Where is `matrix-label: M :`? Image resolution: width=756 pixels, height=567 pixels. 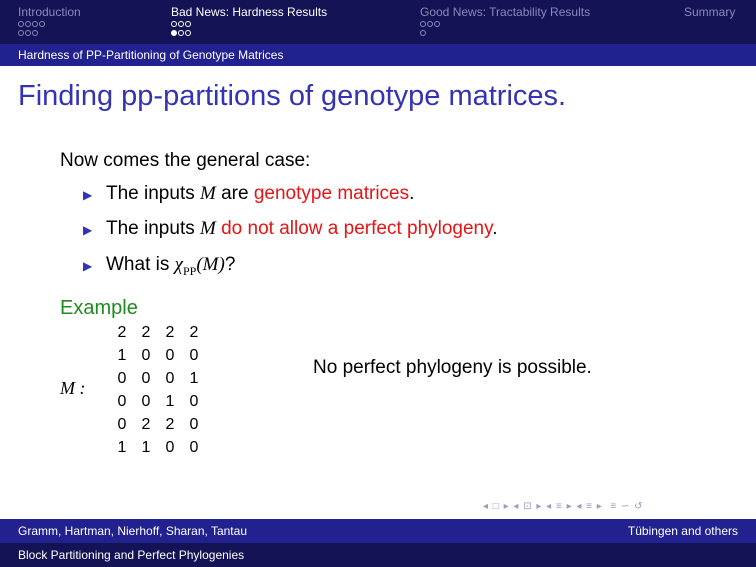 matrix-label: M : is located at coordinates (73, 388).